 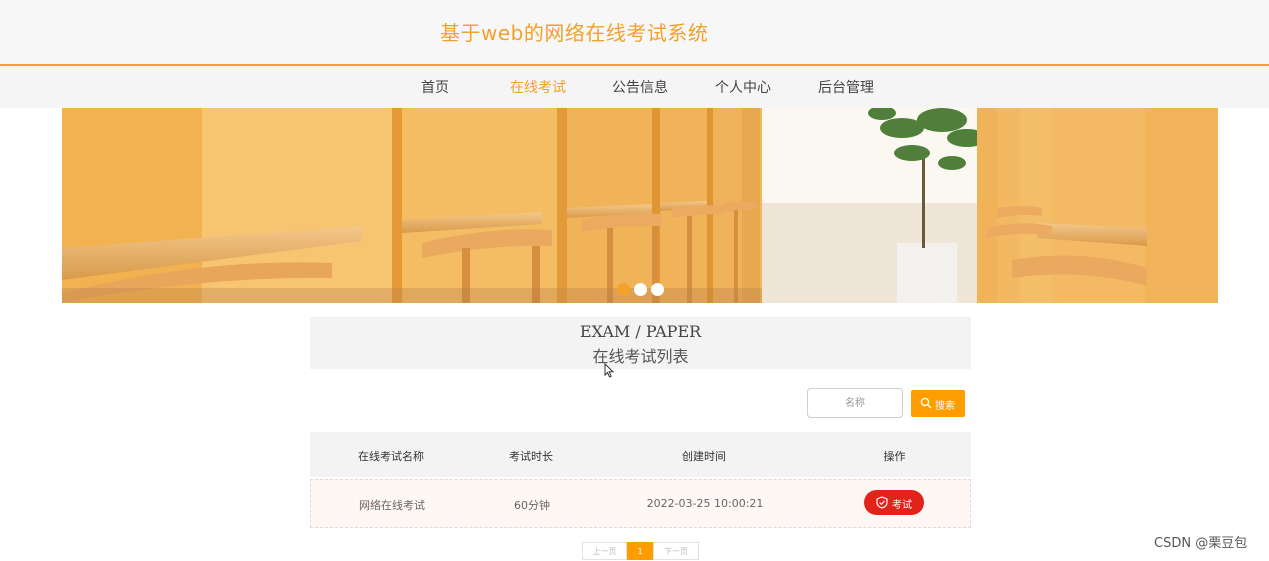 What do you see at coordinates (609, 370) in the screenshot?
I see `mouse-cursor-icon` at bounding box center [609, 370].